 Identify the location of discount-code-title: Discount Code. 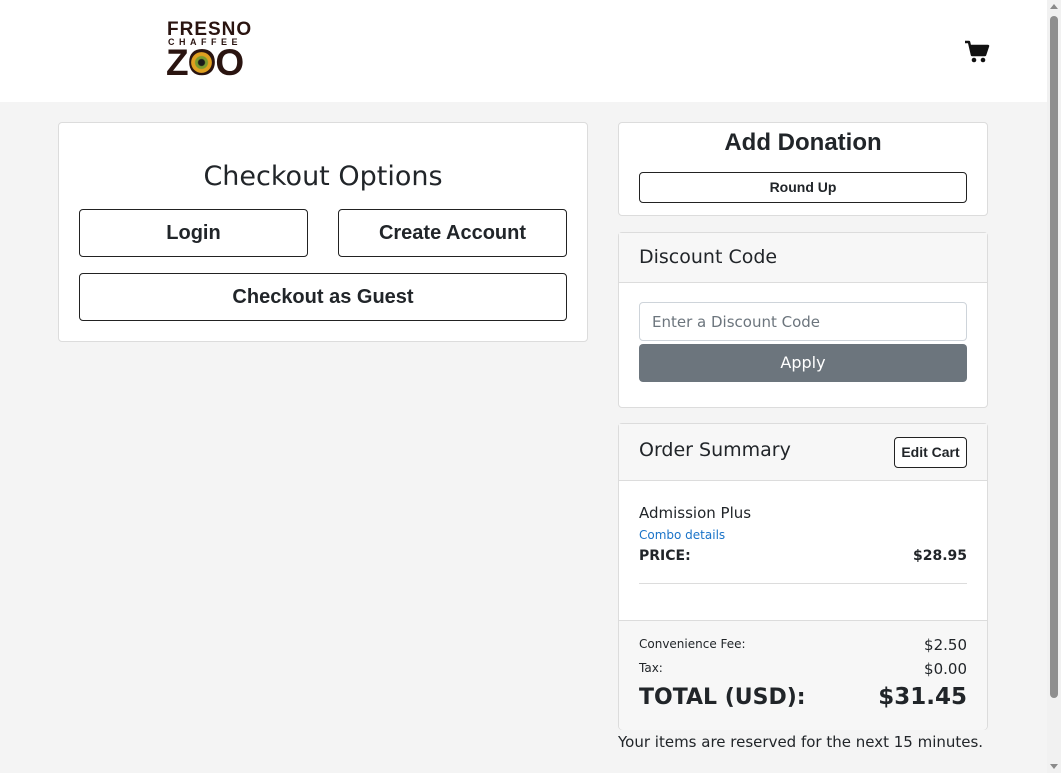
(708, 257).